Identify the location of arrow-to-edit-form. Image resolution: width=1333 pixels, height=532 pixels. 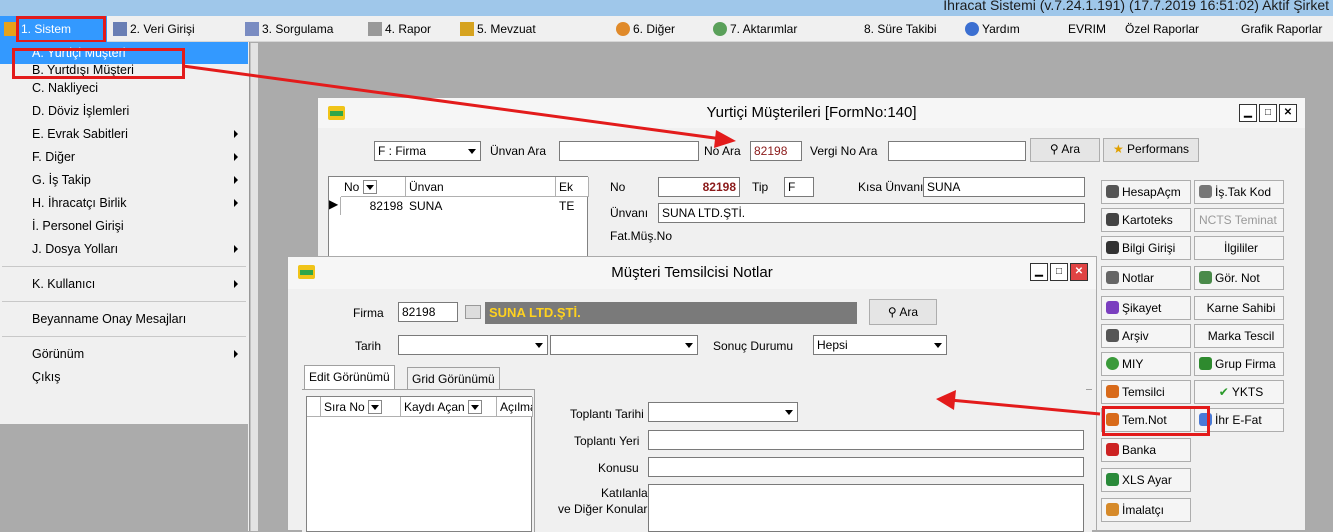
(1025, 407).